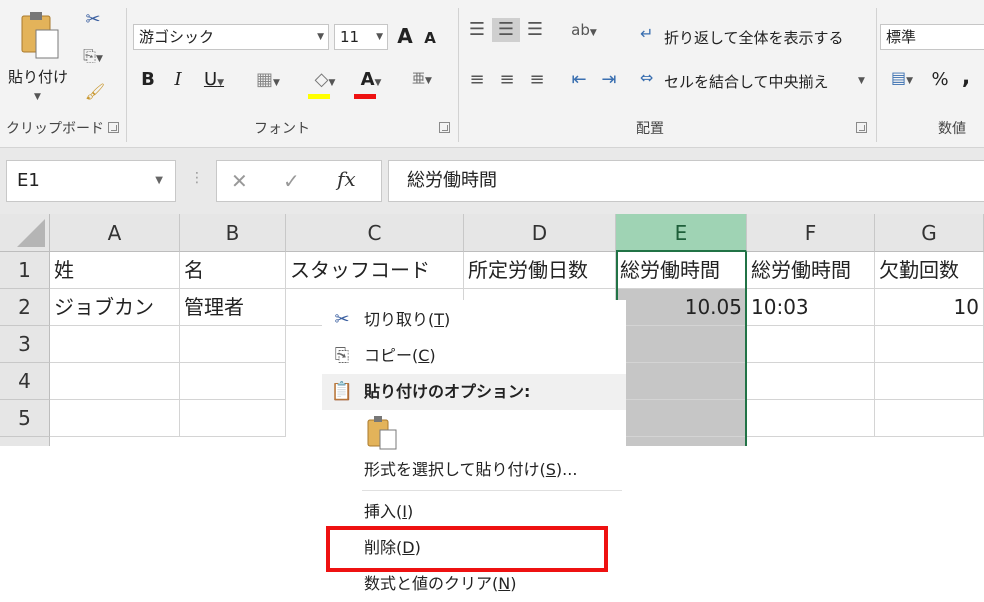 The height and width of the screenshot is (602, 984). Describe the element at coordinates (214, 81) in the screenshot. I see `underline-button: U▼` at that location.